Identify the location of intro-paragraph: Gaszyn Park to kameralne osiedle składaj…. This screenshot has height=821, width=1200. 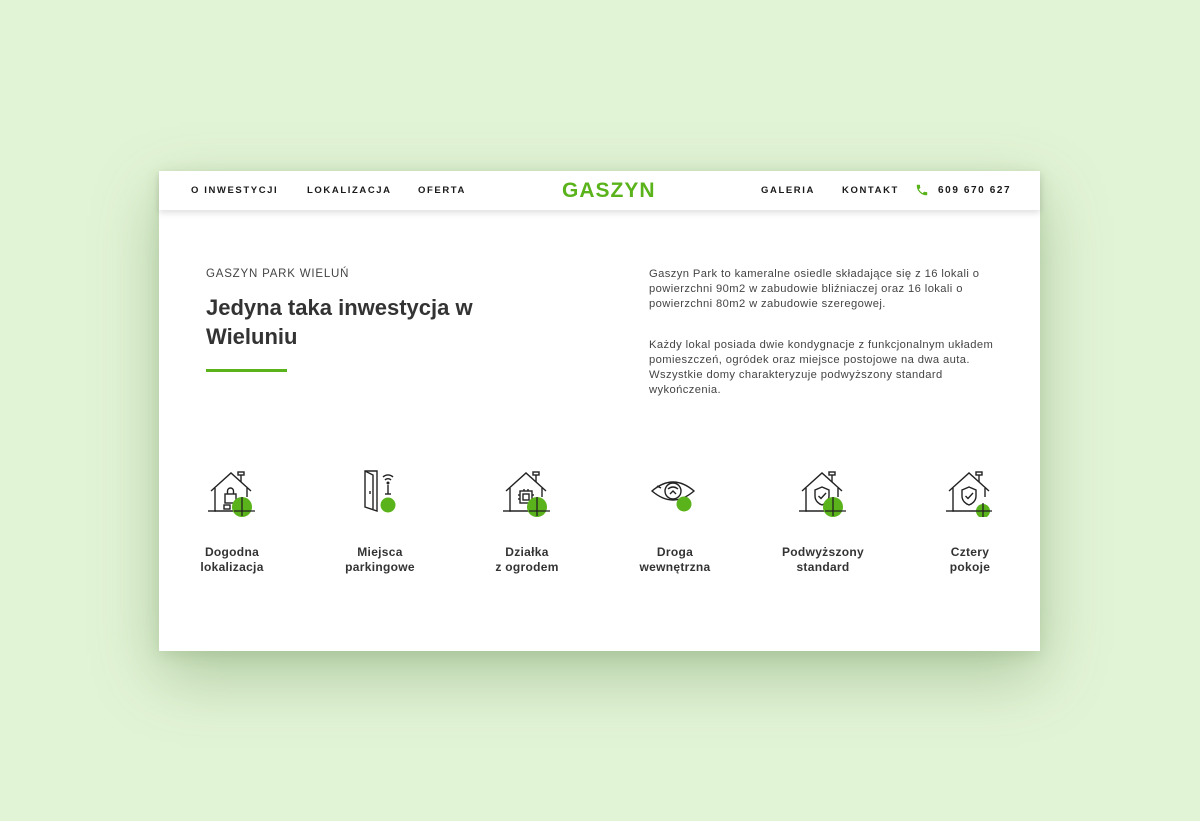
(814, 289).